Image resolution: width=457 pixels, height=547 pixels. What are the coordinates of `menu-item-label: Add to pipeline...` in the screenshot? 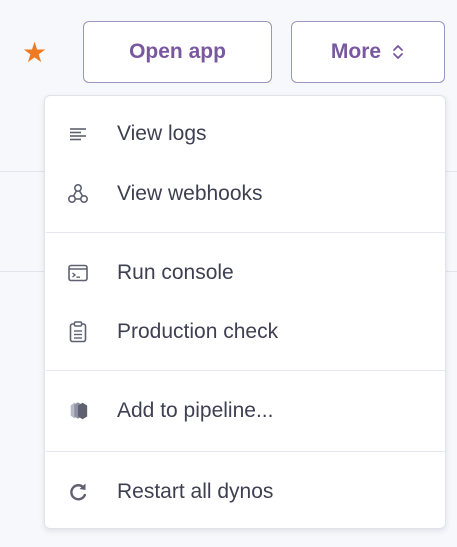 It's located at (195, 410).